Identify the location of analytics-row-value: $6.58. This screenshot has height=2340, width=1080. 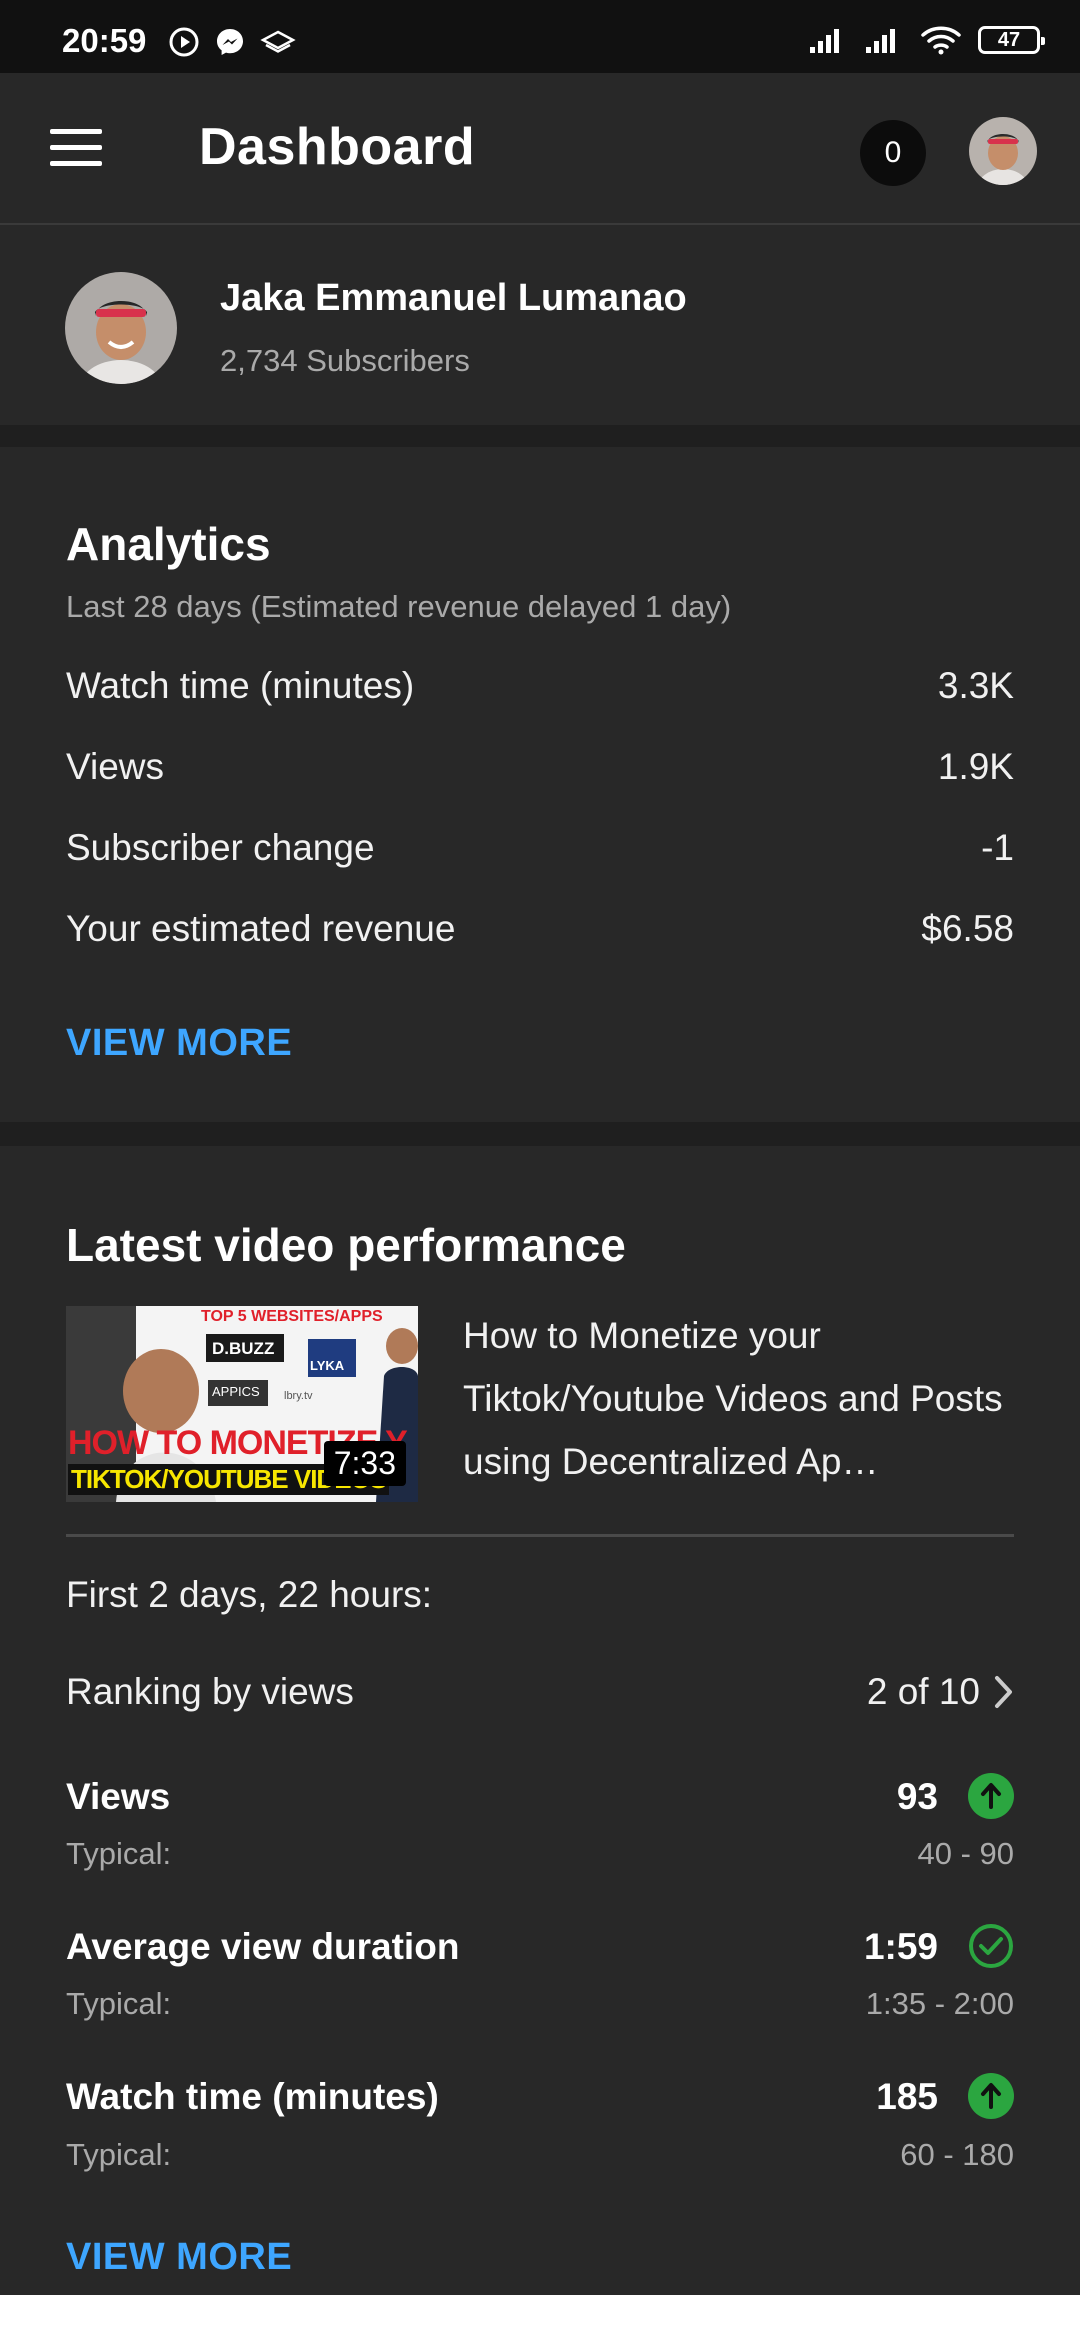
(967, 928).